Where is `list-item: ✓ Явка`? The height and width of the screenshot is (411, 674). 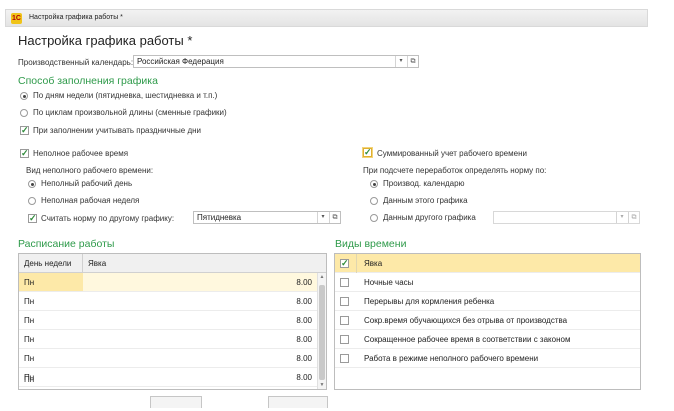 list-item: ✓ Явка is located at coordinates (487, 263).